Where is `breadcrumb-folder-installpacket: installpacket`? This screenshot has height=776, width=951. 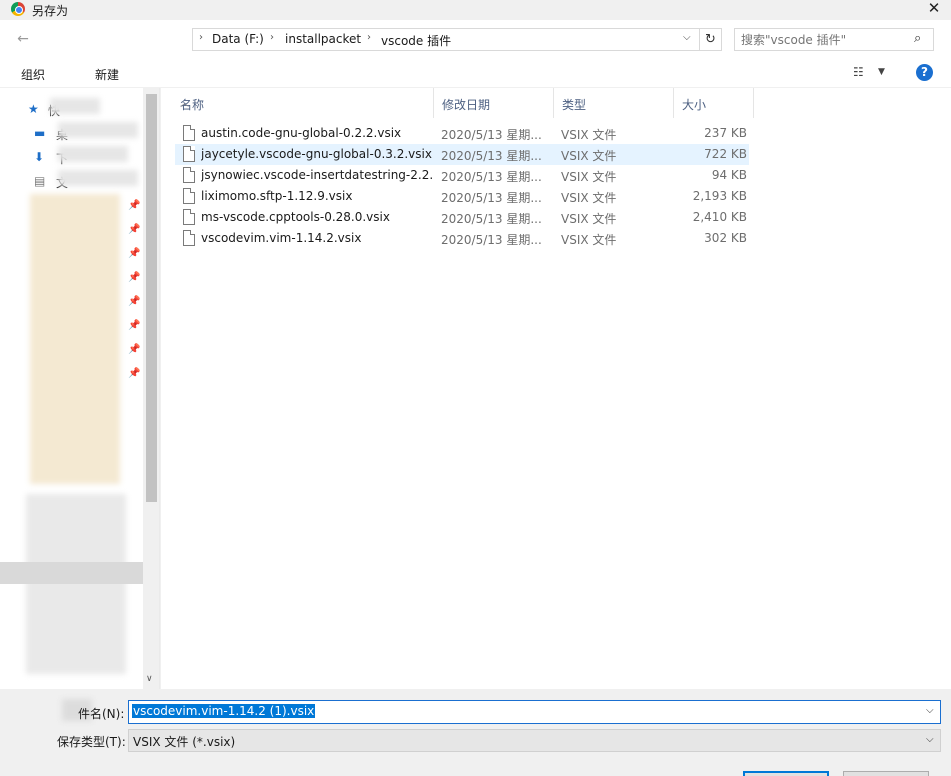
breadcrumb-folder-installpacket: installpacket is located at coordinates (323, 39).